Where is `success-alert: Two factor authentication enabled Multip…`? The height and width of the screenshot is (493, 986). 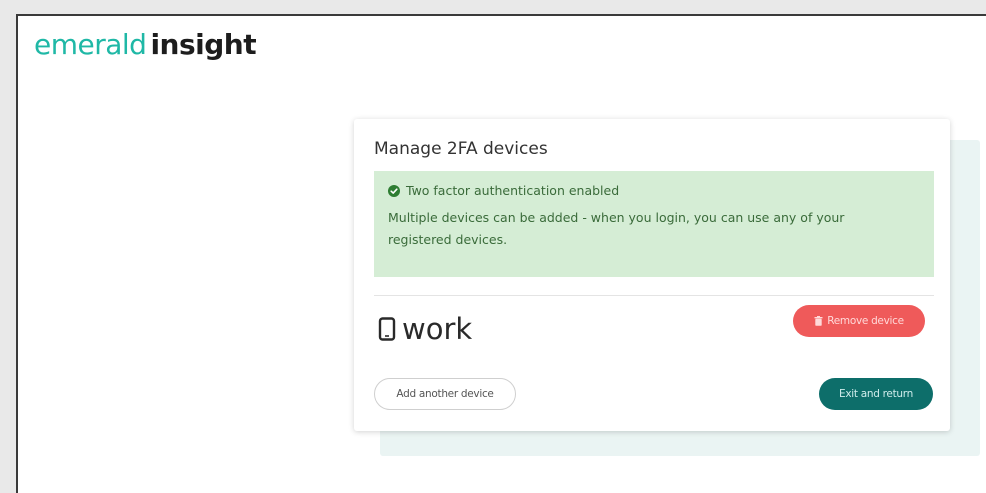
success-alert: Two factor authentication enabled Multip… is located at coordinates (654, 224).